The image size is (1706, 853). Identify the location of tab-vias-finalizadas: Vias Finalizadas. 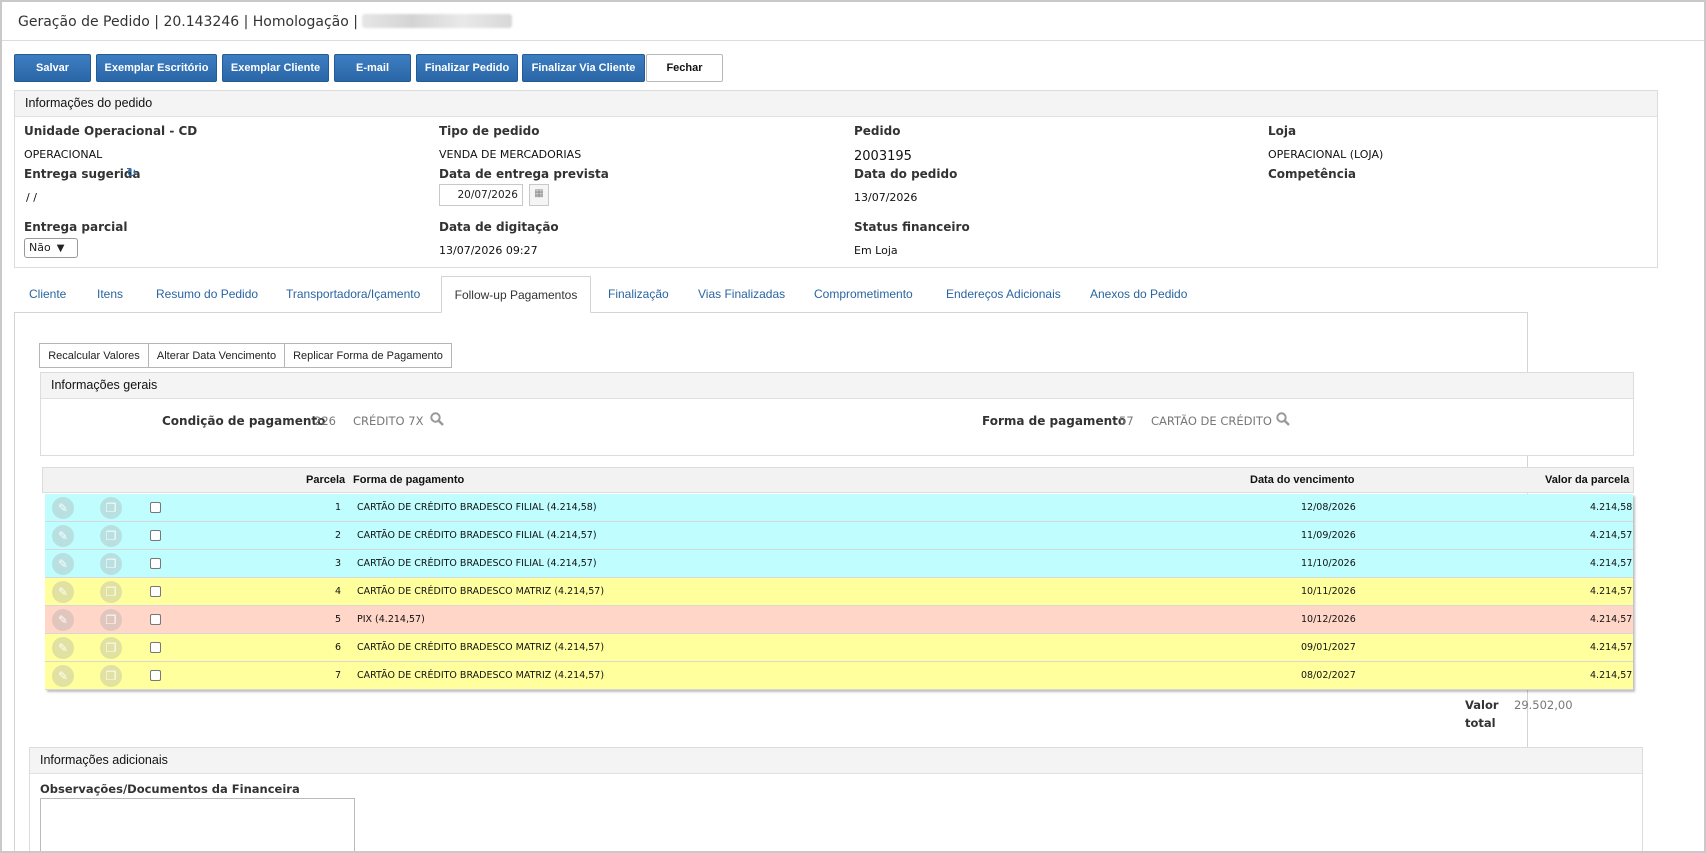
(741, 294).